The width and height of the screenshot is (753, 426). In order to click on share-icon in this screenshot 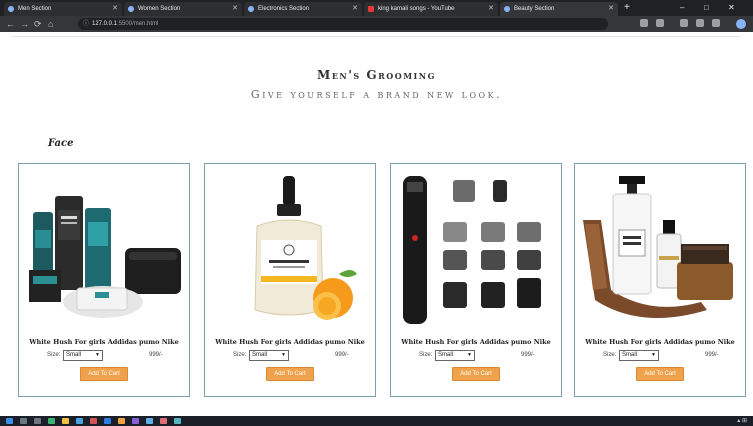, I will do `click(644, 23)`.